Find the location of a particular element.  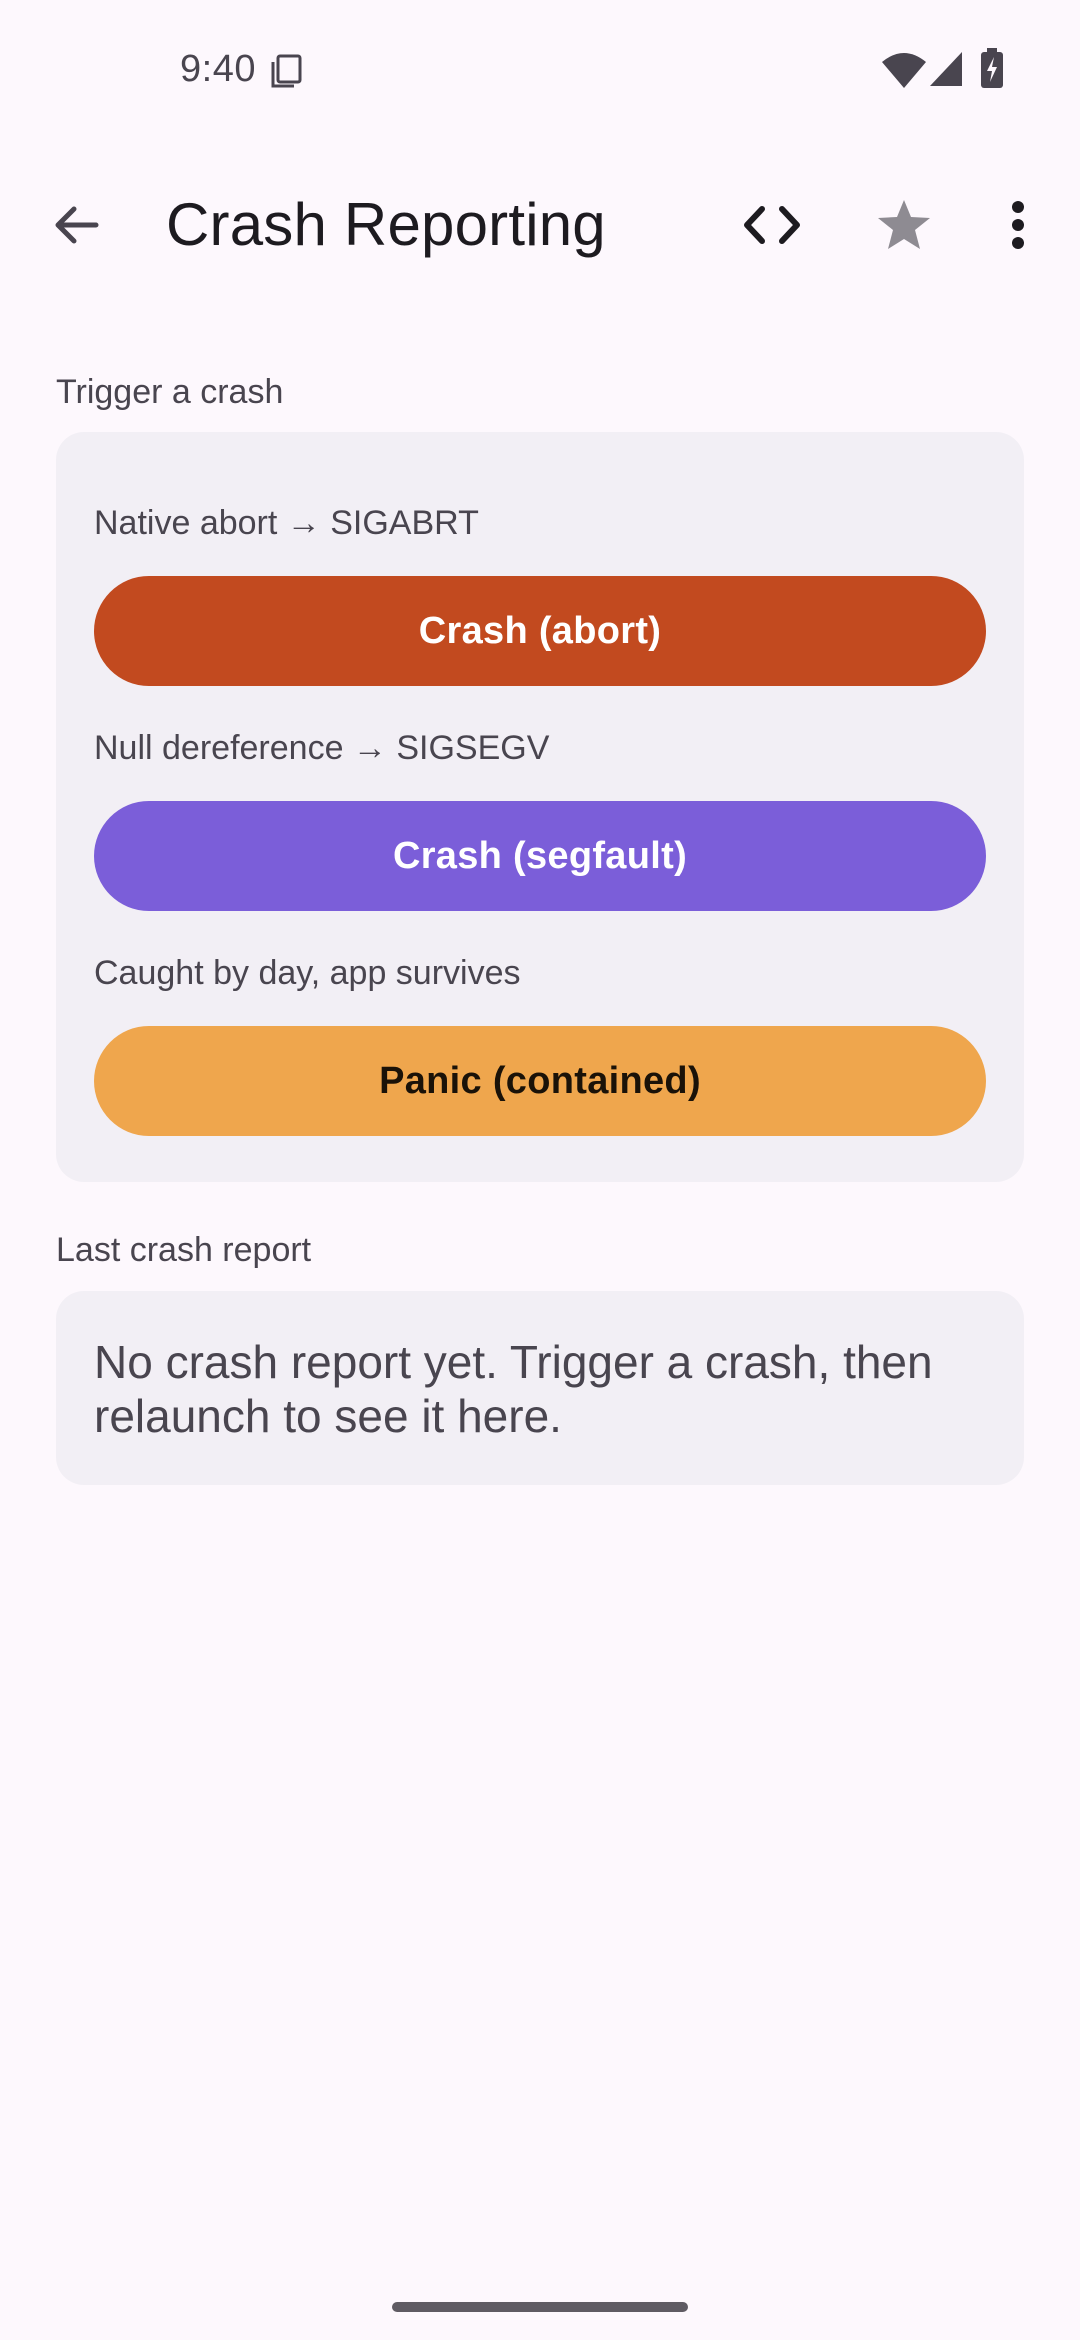

panic-caption: Caught by day, app survives is located at coordinates (307, 973).